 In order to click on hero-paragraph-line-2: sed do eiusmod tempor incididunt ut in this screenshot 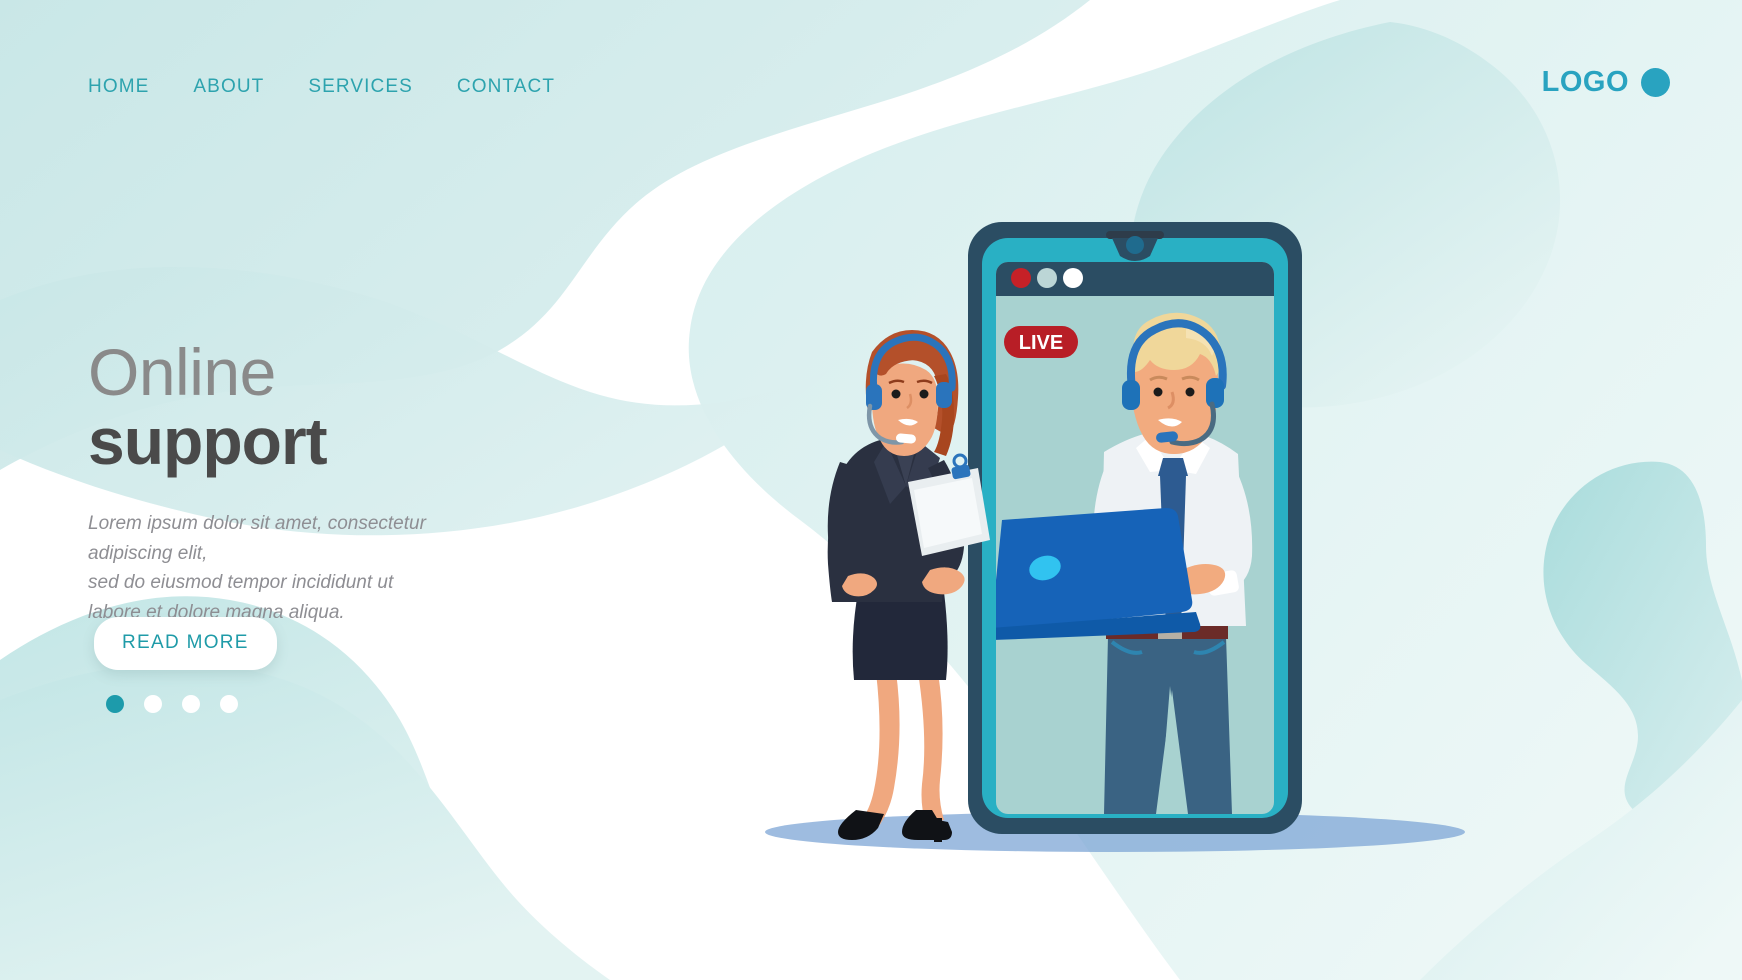, I will do `click(241, 583)`.